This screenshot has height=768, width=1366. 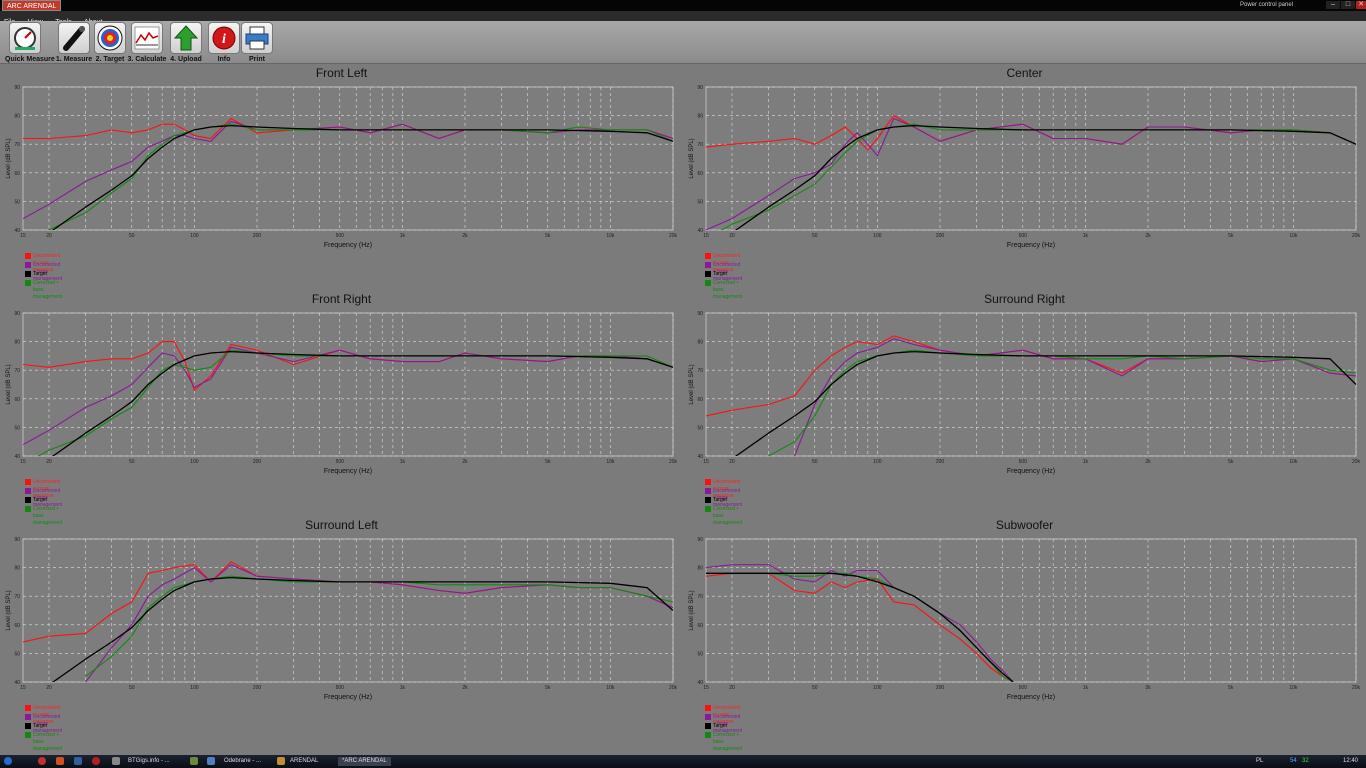 What do you see at coordinates (673, 236) in the screenshot?
I see `x-tick-label: 20k` at bounding box center [673, 236].